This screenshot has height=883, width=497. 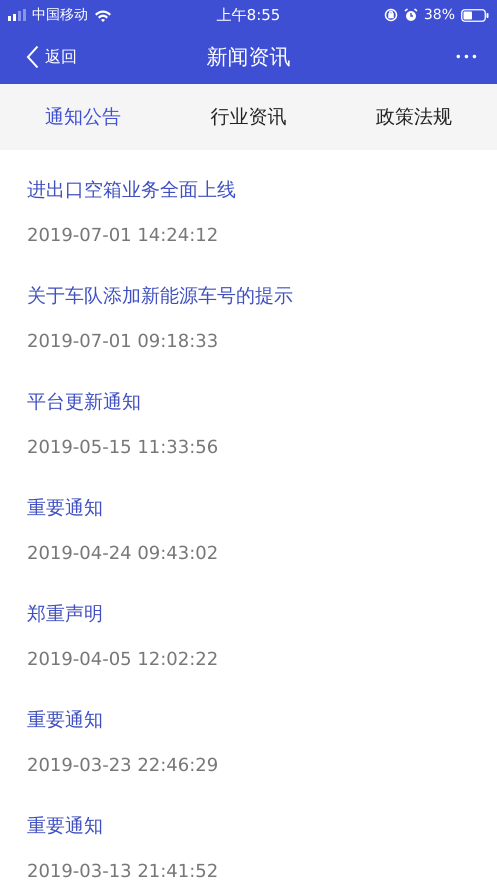 What do you see at coordinates (51, 57) in the screenshot?
I see `back-button: 返回` at bounding box center [51, 57].